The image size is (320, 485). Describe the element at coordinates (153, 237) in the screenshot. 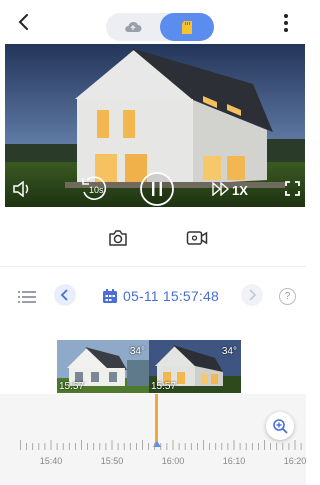

I see `tool-row` at that location.